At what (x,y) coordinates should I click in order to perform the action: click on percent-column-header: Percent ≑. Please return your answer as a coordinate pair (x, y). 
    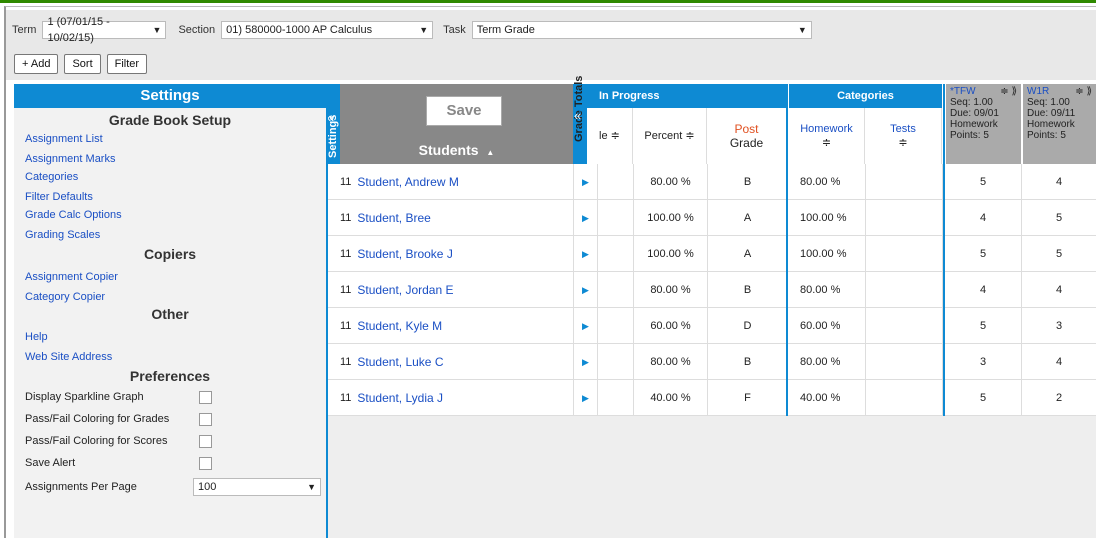
    Looking at the image, I should click on (670, 136).